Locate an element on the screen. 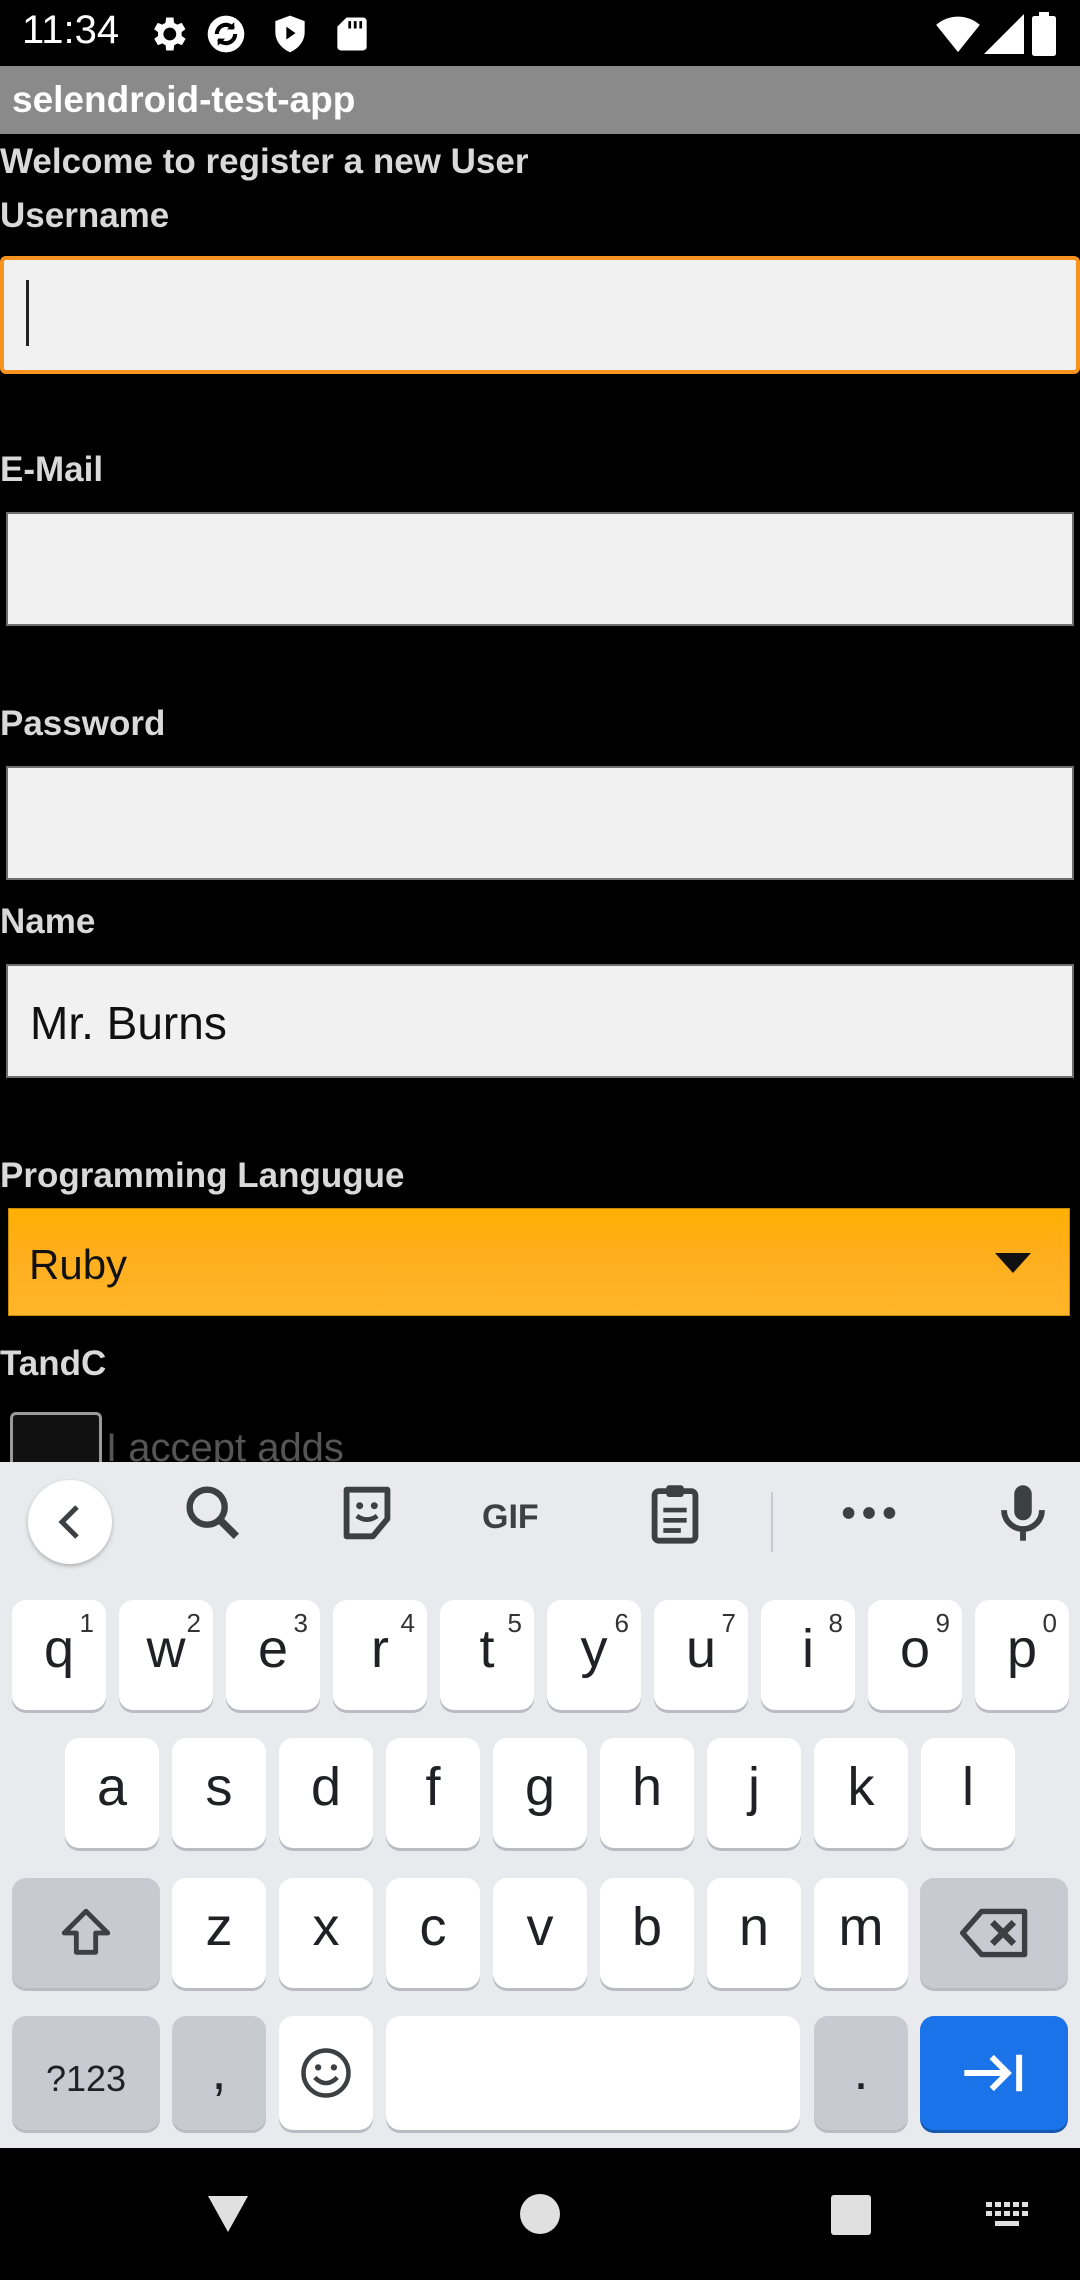 Image resolution: width=1080 pixels, height=2280 pixels. mic-icon is located at coordinates (1023, 1513).